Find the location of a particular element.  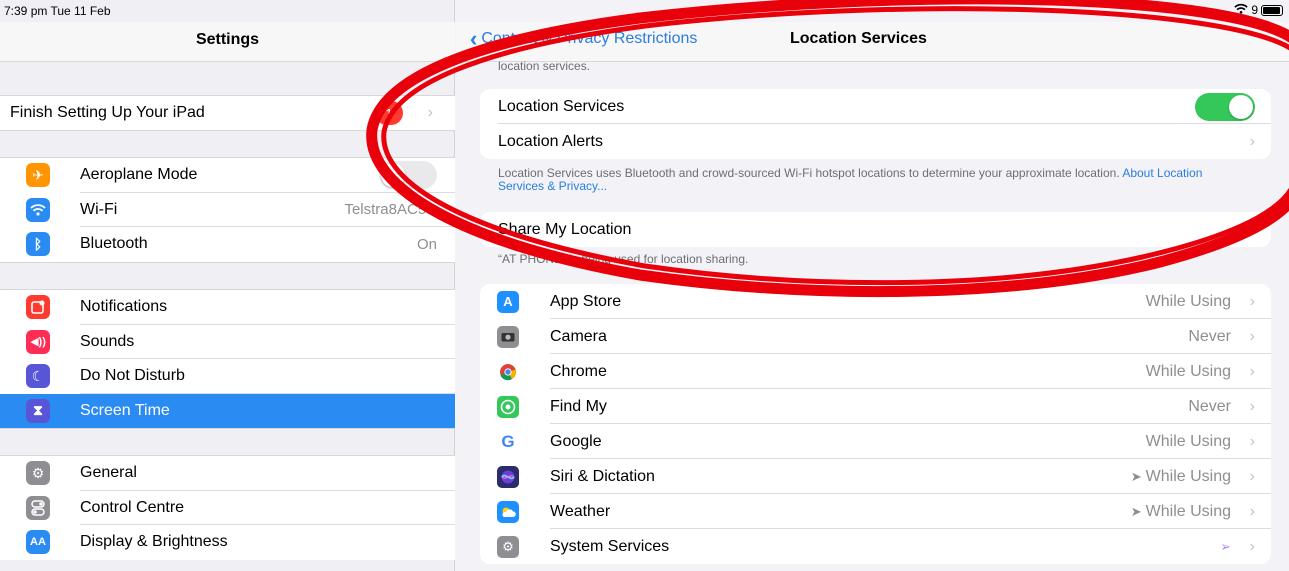

share-my-location-label: Share My Location is located at coordinates (565, 229).